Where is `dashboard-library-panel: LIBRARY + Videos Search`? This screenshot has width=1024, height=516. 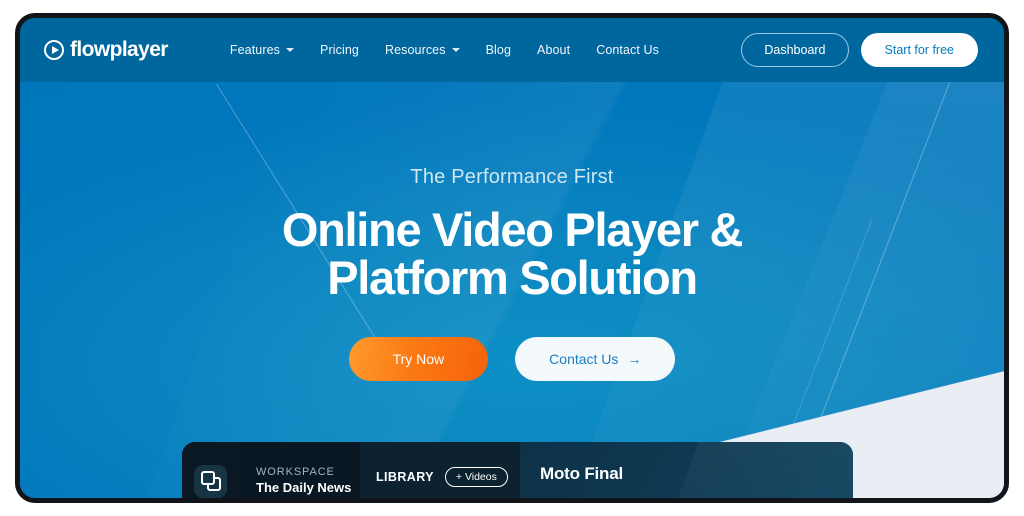
dashboard-library-panel: LIBRARY + Videos Search is located at coordinates (440, 472).